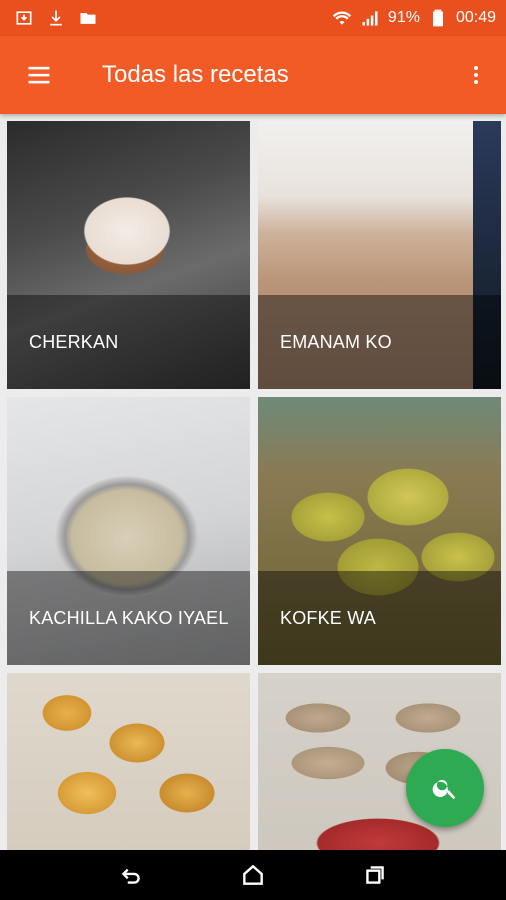 Image resolution: width=506 pixels, height=900 pixels. I want to click on recipe-name: KACHILLA KAKO IYAEL, so click(129, 617).